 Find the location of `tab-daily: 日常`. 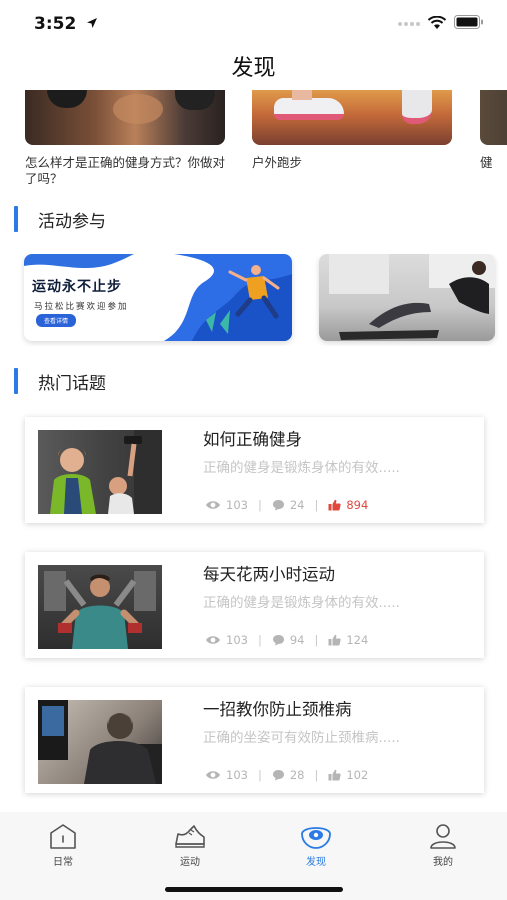

tab-daily: 日常 is located at coordinates (63, 845).